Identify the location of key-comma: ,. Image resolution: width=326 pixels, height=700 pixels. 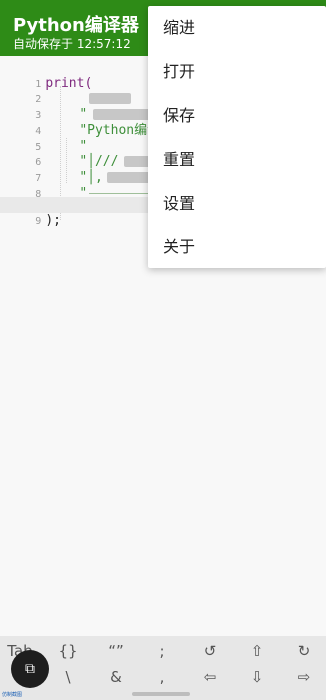
(162, 677).